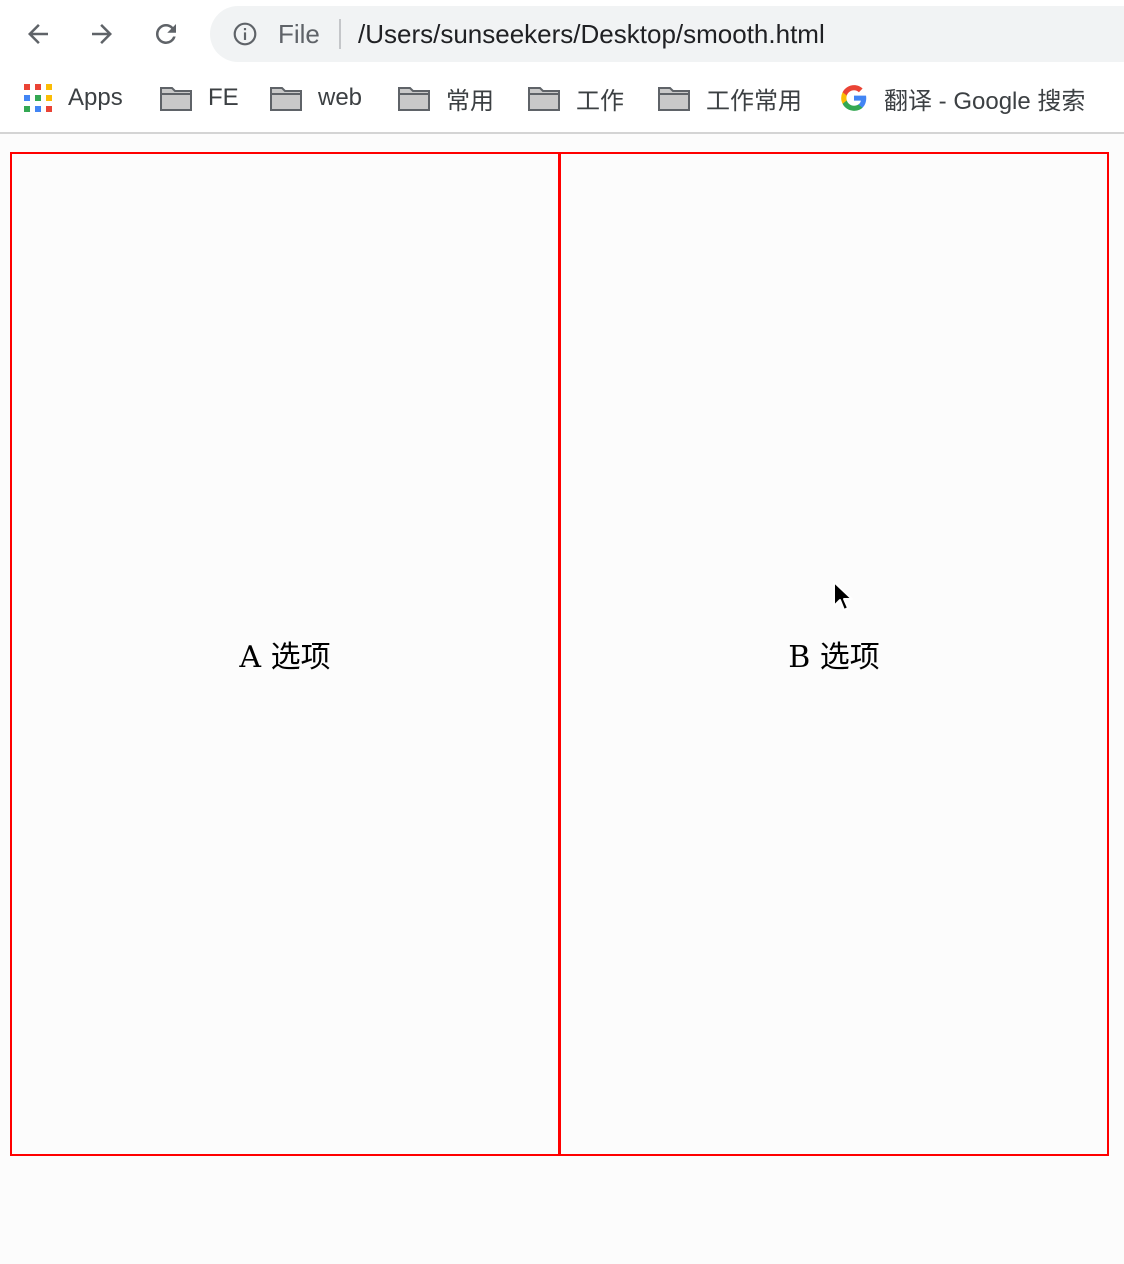 This screenshot has height=1264, width=1124. I want to click on forward-button, so click(102, 34).